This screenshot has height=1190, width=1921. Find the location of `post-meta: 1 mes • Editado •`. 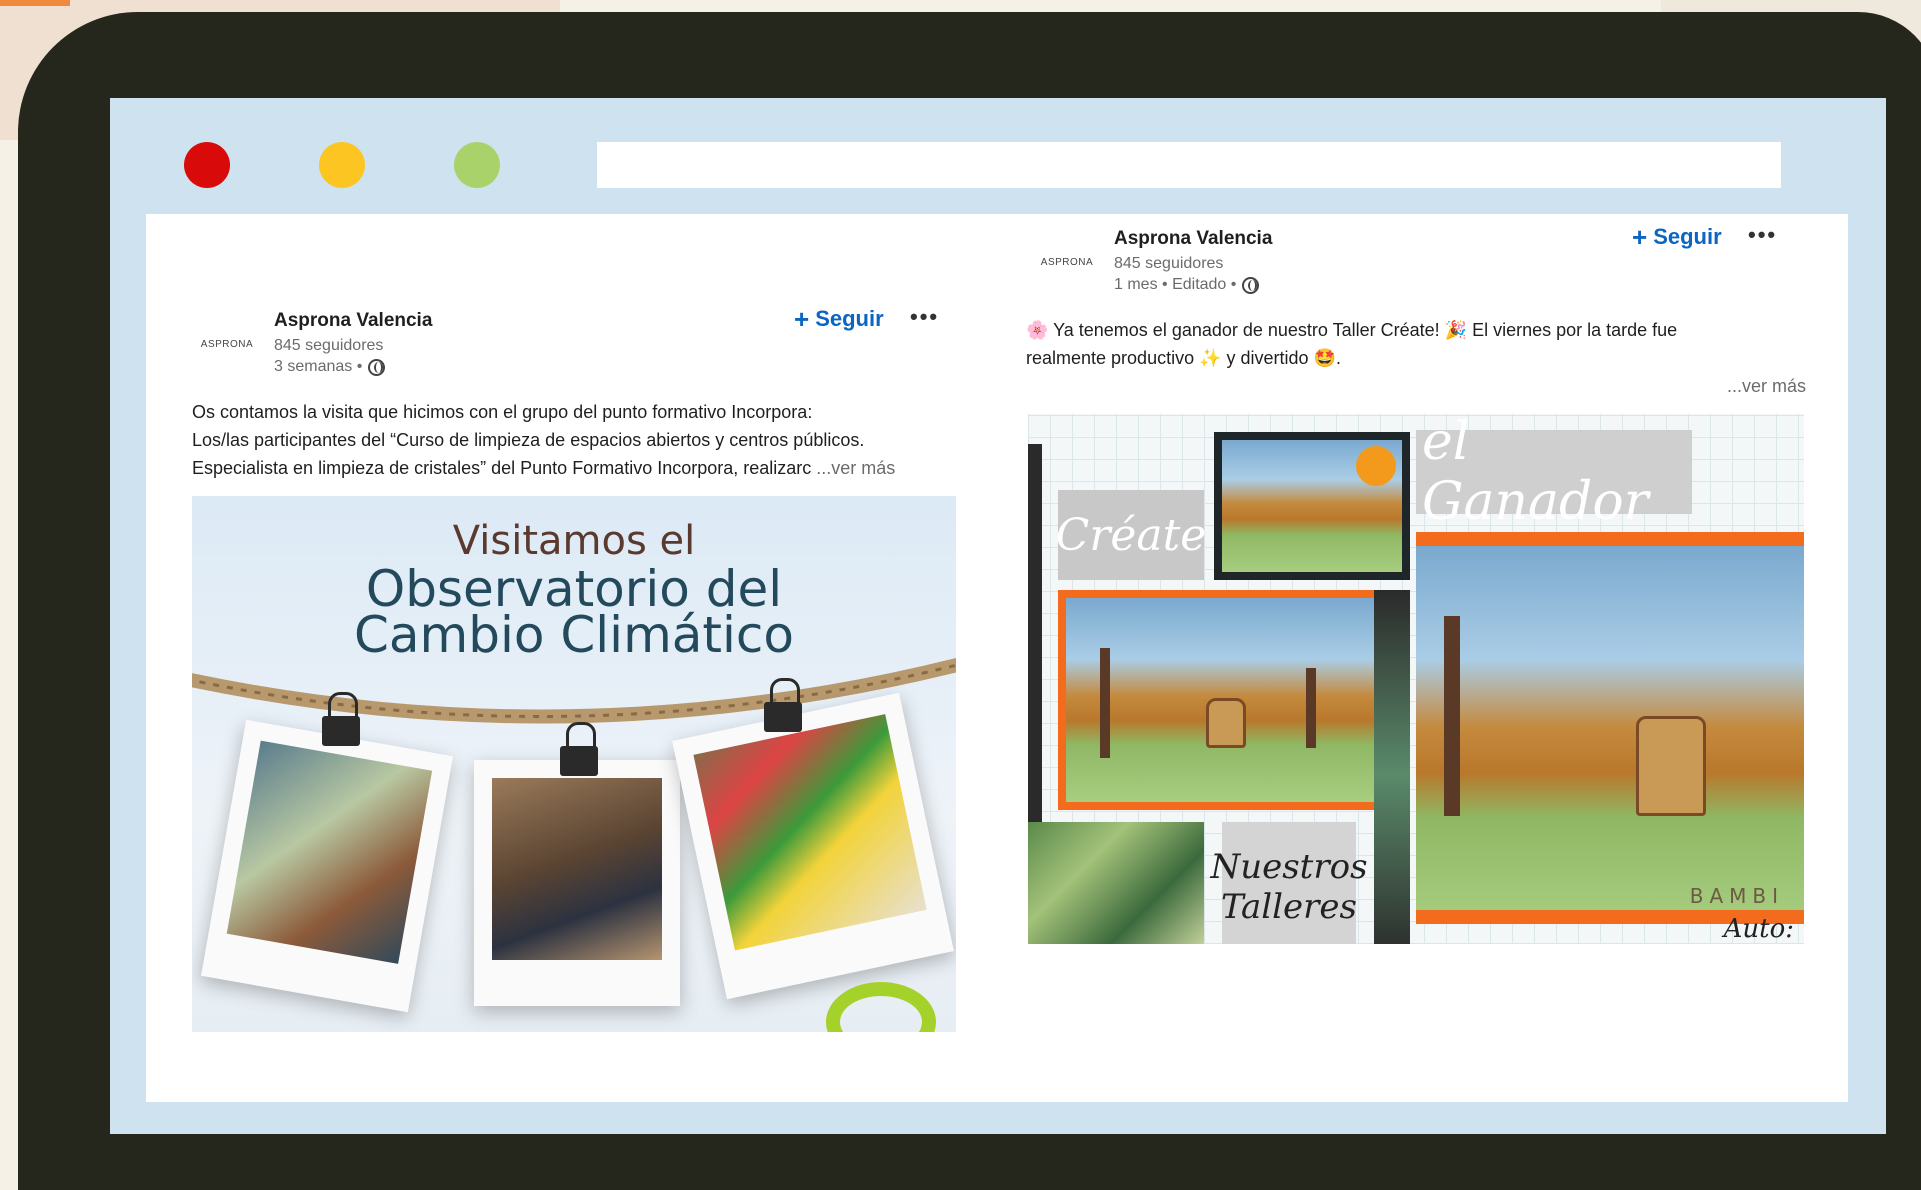

post-meta: 1 mes • Editado • is located at coordinates (1187, 285).